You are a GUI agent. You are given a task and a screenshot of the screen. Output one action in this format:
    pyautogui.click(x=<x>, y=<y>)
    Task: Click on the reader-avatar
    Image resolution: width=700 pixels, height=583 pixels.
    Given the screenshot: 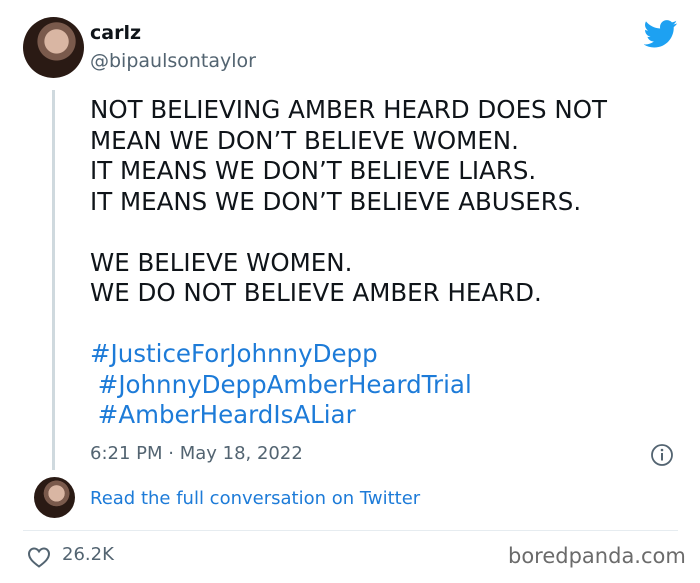 What is the action you would take?
    pyautogui.click(x=54, y=497)
    